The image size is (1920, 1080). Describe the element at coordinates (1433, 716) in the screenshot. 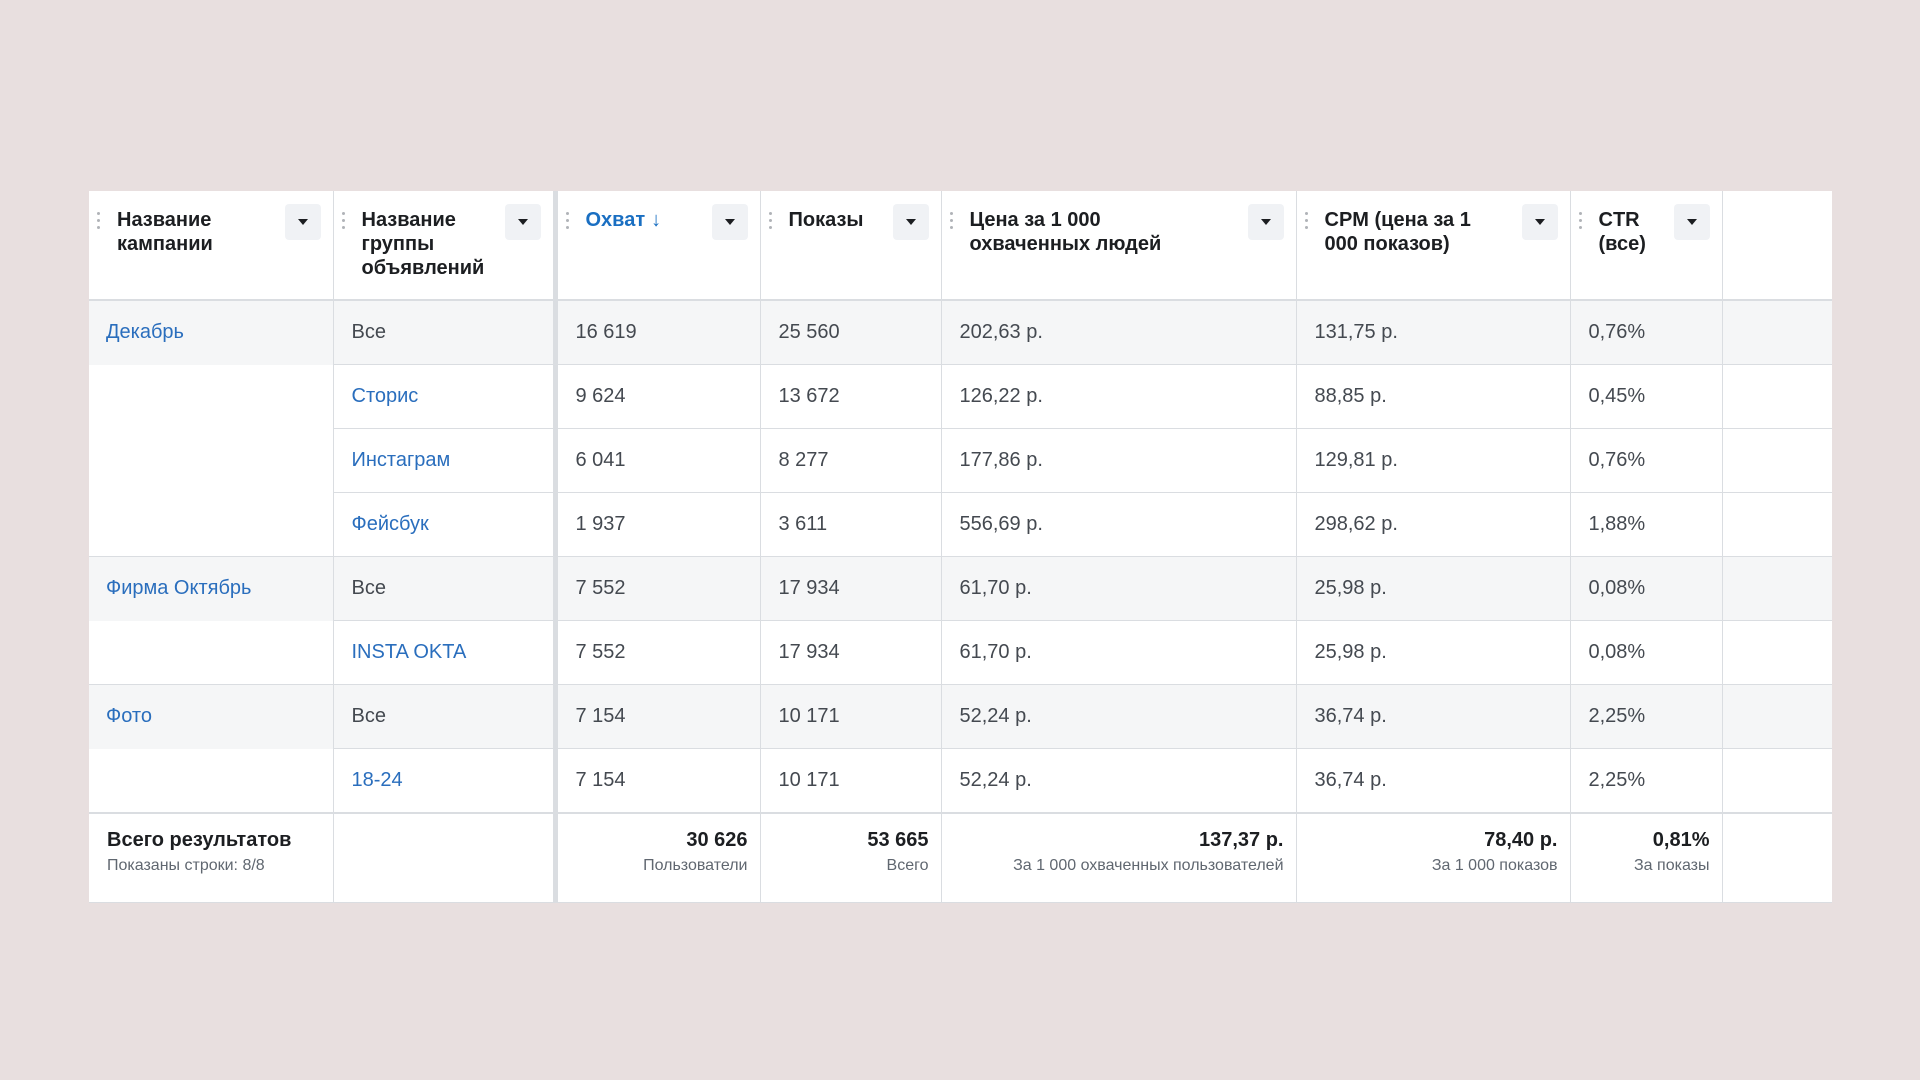

I see `cell-cpm: 36,74 р.` at that location.